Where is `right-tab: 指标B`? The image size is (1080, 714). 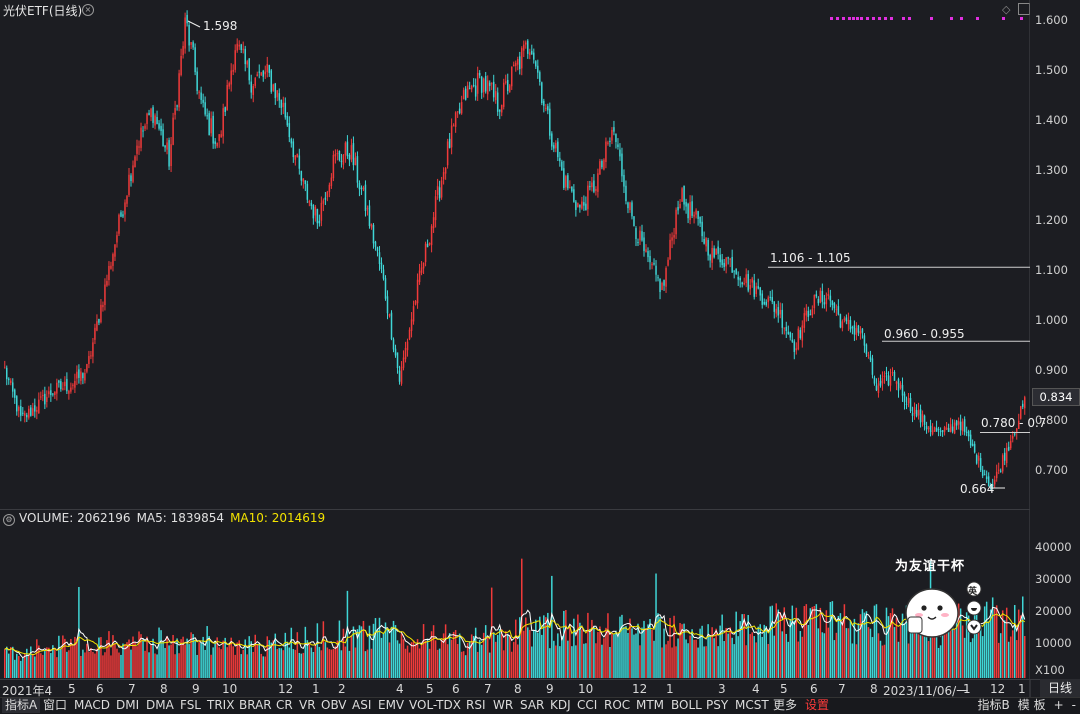
right-tab: 指标B is located at coordinates (994, 705).